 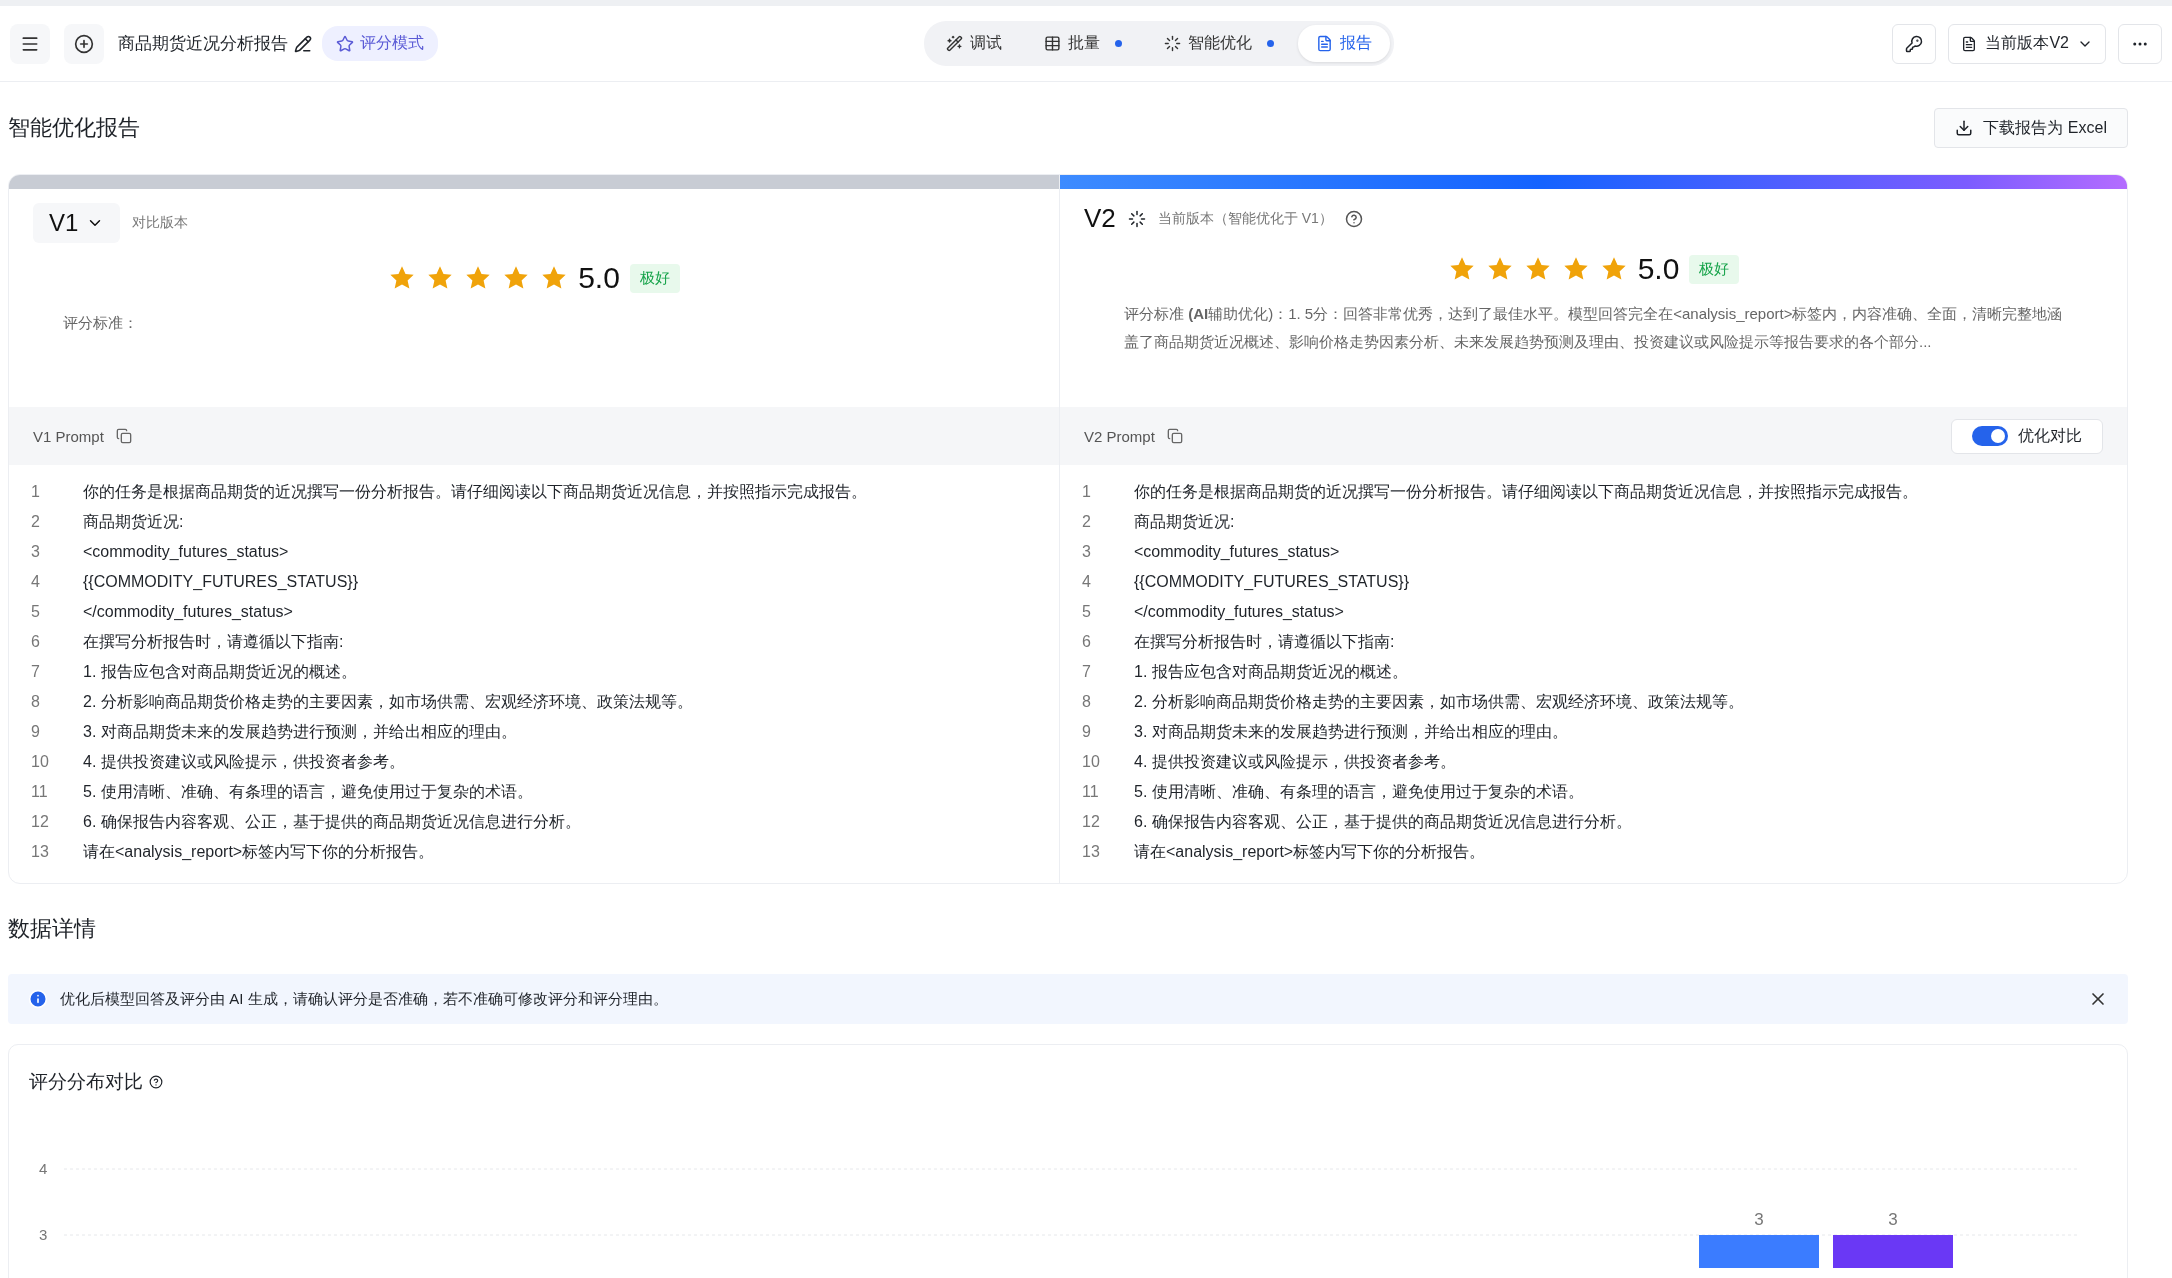 What do you see at coordinates (52, 929) in the screenshot?
I see `section-title: 数据详情` at bounding box center [52, 929].